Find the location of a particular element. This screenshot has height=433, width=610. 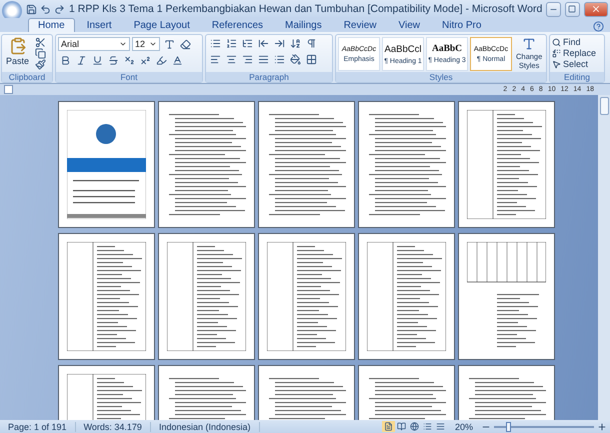

ribbon-tab: Review is located at coordinates (360, 25).